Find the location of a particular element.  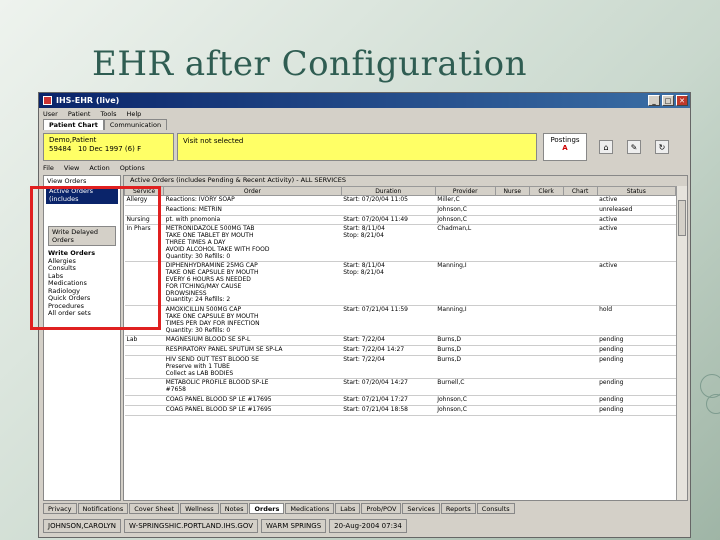

patient-info: Demo,Patient 59484 10 Dec 1997 (6) F is located at coordinates (108, 147).